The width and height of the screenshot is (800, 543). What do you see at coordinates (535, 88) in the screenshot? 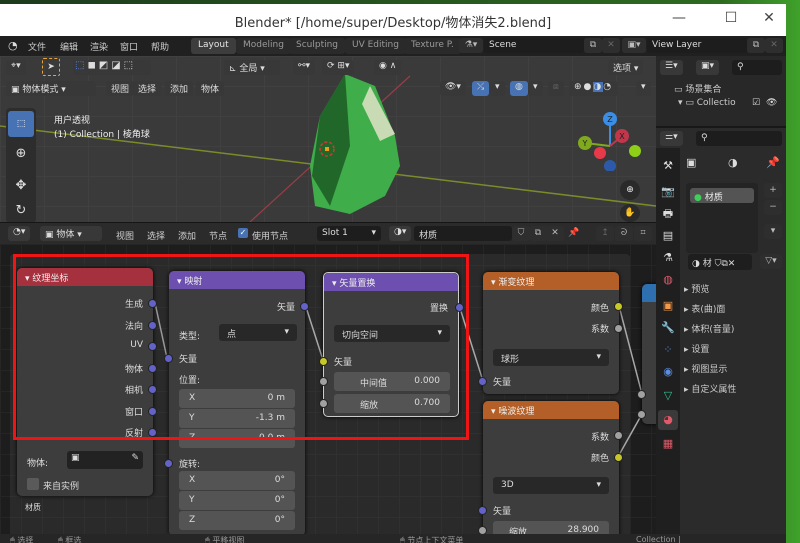
I see `overlay-dropdown-icon: ▾` at bounding box center [535, 88].